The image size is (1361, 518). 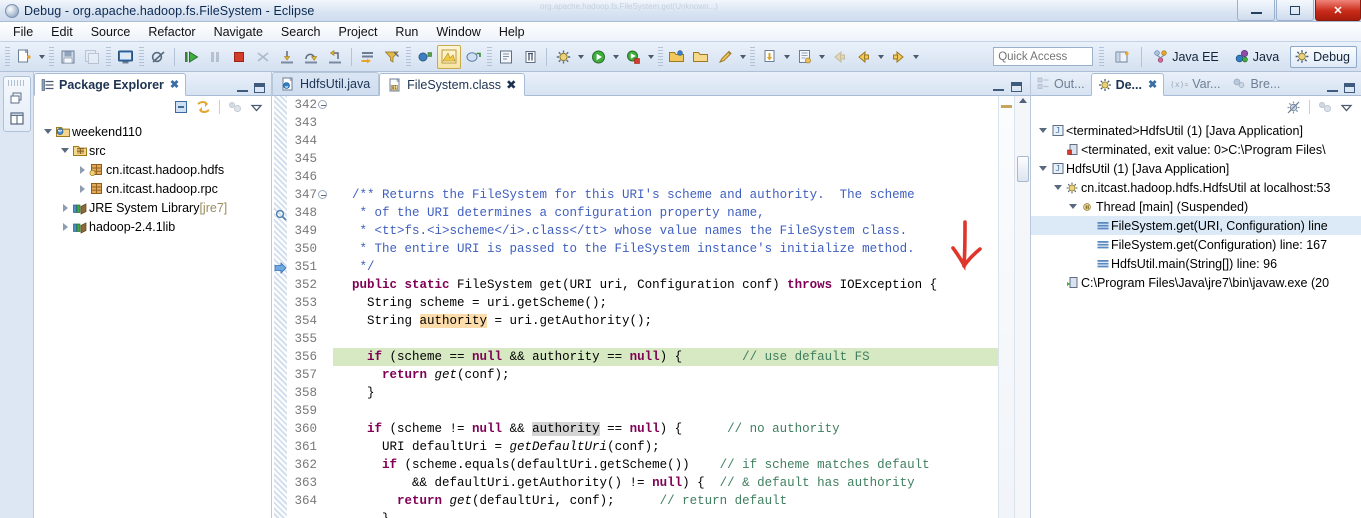 I want to click on forward-dropdown-icon, so click(x=915, y=57).